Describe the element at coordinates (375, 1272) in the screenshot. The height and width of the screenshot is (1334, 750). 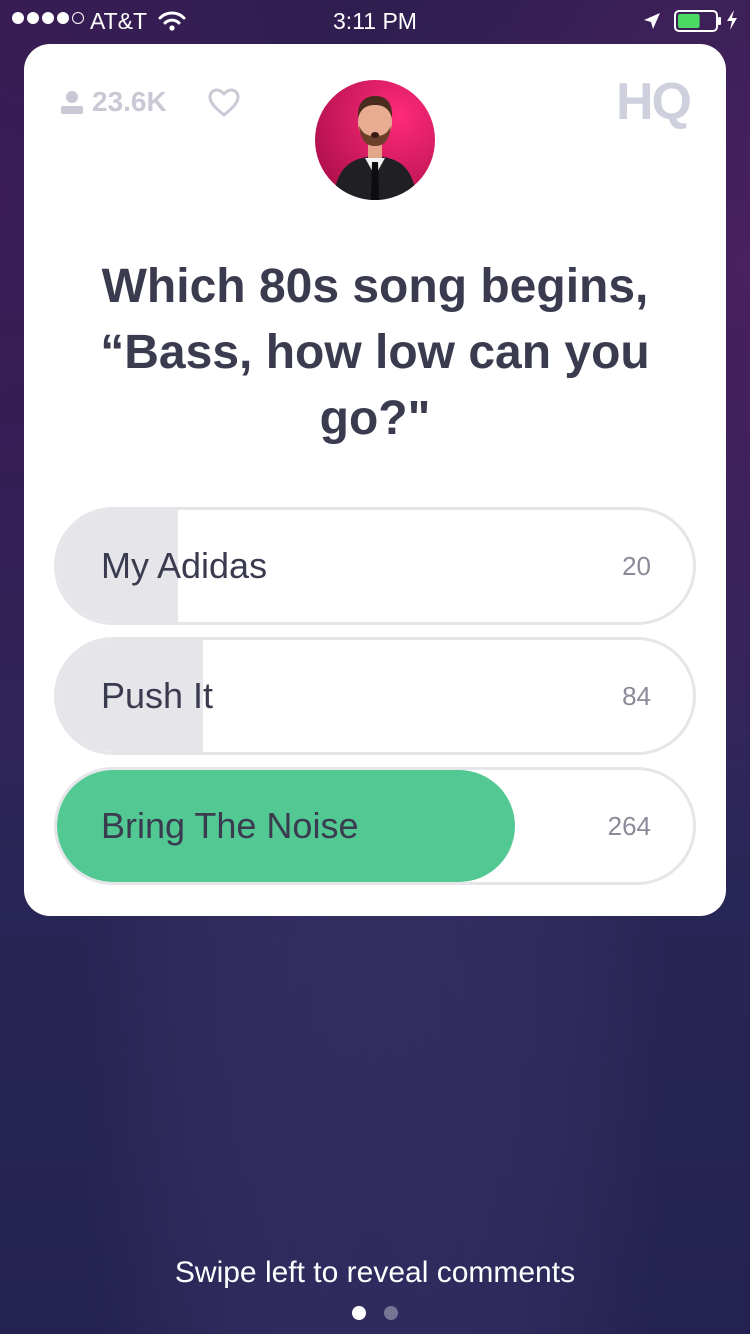
I see `swipe-hint: Swipe left to reveal comments` at that location.